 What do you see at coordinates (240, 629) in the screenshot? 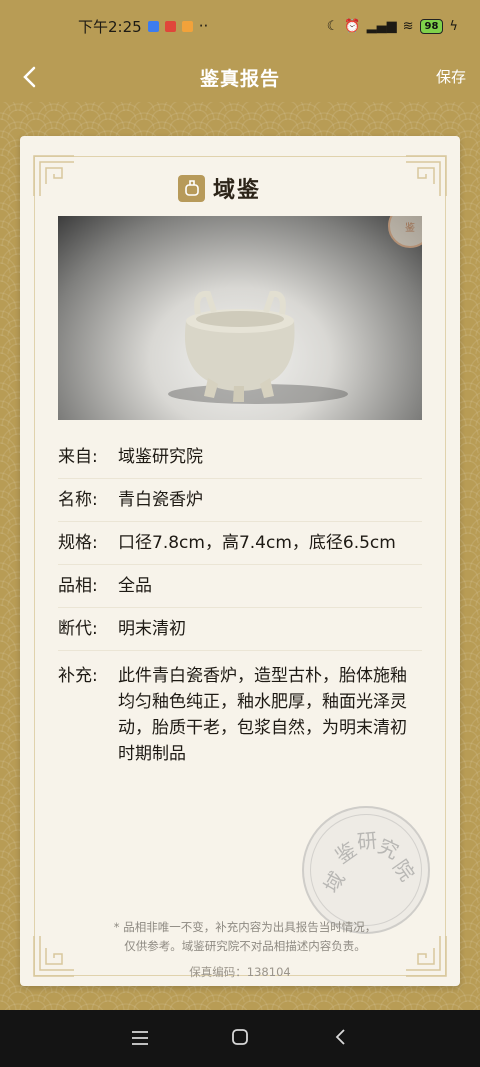
I see `detail-row-dating: 断代: 明末清初` at bounding box center [240, 629].